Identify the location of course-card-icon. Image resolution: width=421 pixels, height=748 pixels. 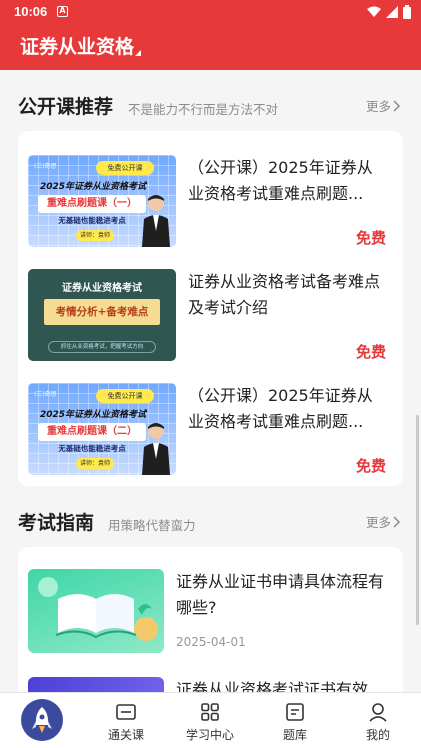
(126, 712).